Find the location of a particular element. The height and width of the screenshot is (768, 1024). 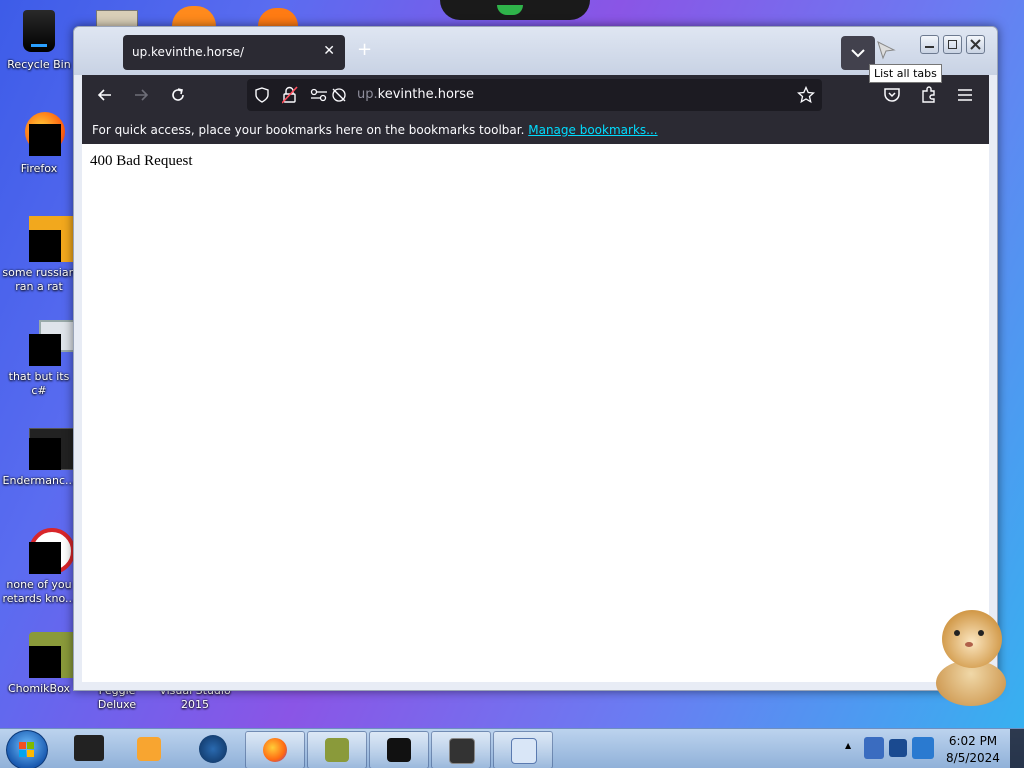

maximize-icon is located at coordinates (952, 44).